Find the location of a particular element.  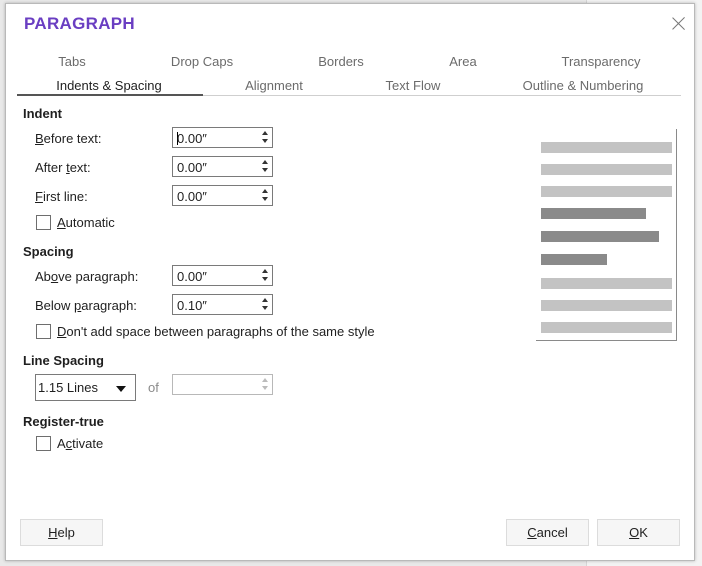

activate-label: Activate is located at coordinates (80, 443).